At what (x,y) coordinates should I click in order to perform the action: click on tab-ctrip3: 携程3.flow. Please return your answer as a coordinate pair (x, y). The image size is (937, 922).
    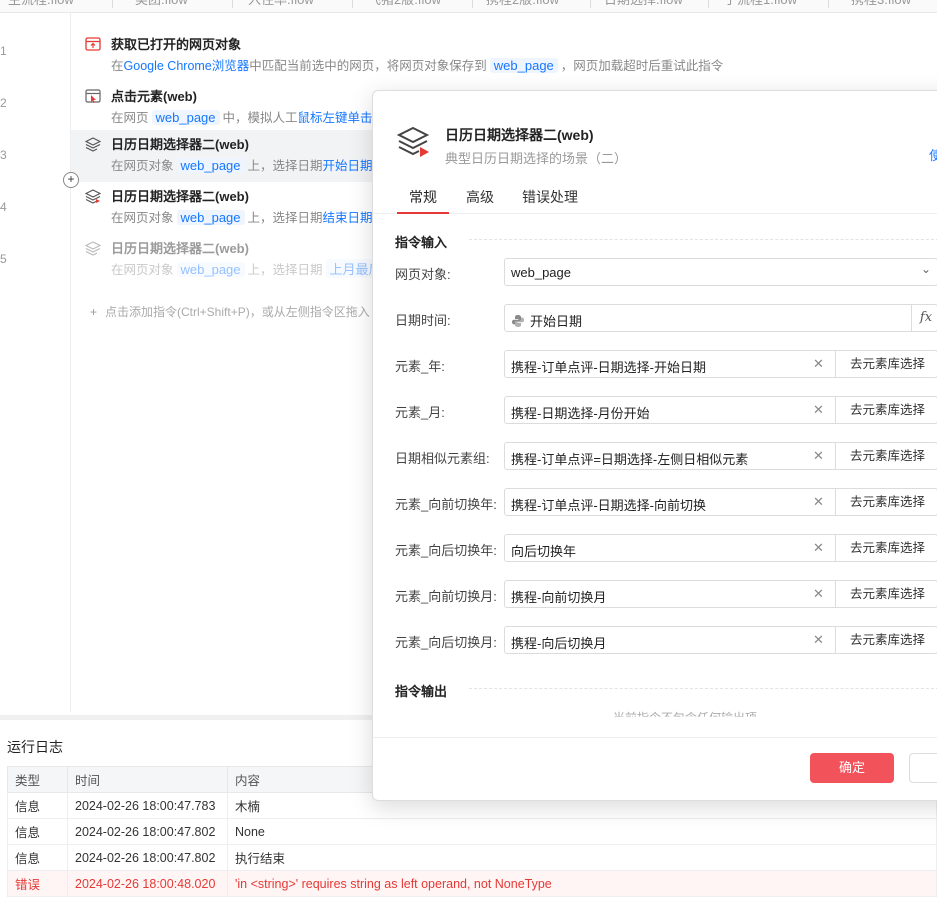
    Looking at the image, I should click on (881, 6).